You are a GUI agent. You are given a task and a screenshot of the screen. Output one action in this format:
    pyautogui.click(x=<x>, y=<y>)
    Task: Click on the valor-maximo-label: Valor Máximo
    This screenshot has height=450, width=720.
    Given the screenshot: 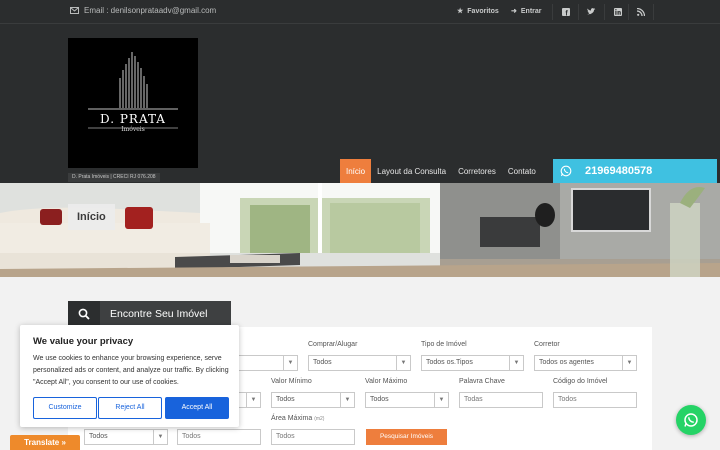 What is the action you would take?
    pyautogui.click(x=386, y=381)
    